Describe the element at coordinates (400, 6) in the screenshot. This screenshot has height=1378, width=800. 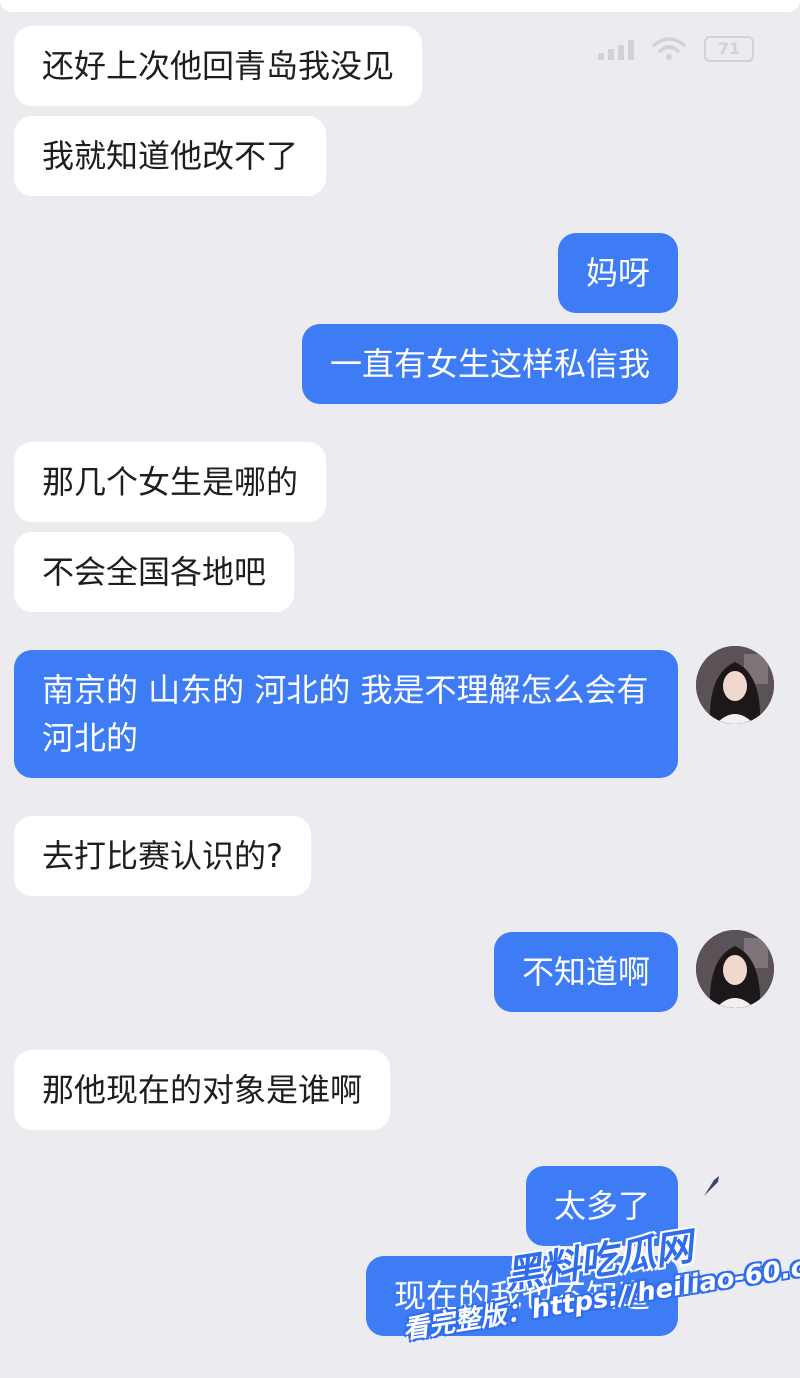
I see `top-edge` at that location.